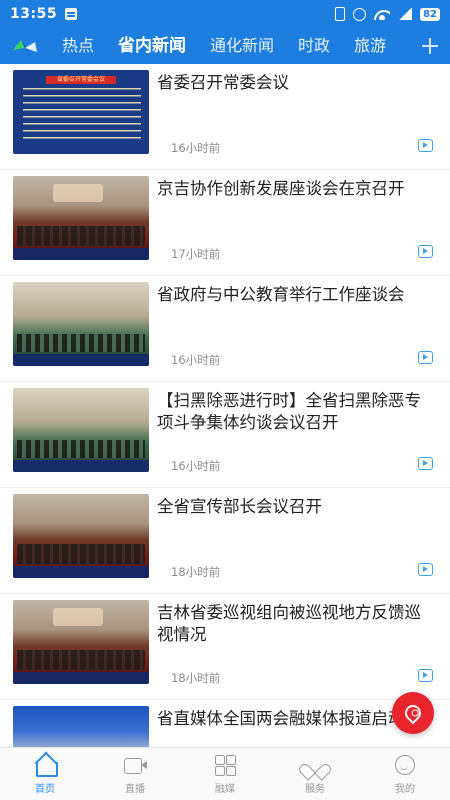 This screenshot has width=450, height=800. I want to click on location-pin-icon, so click(413, 713).